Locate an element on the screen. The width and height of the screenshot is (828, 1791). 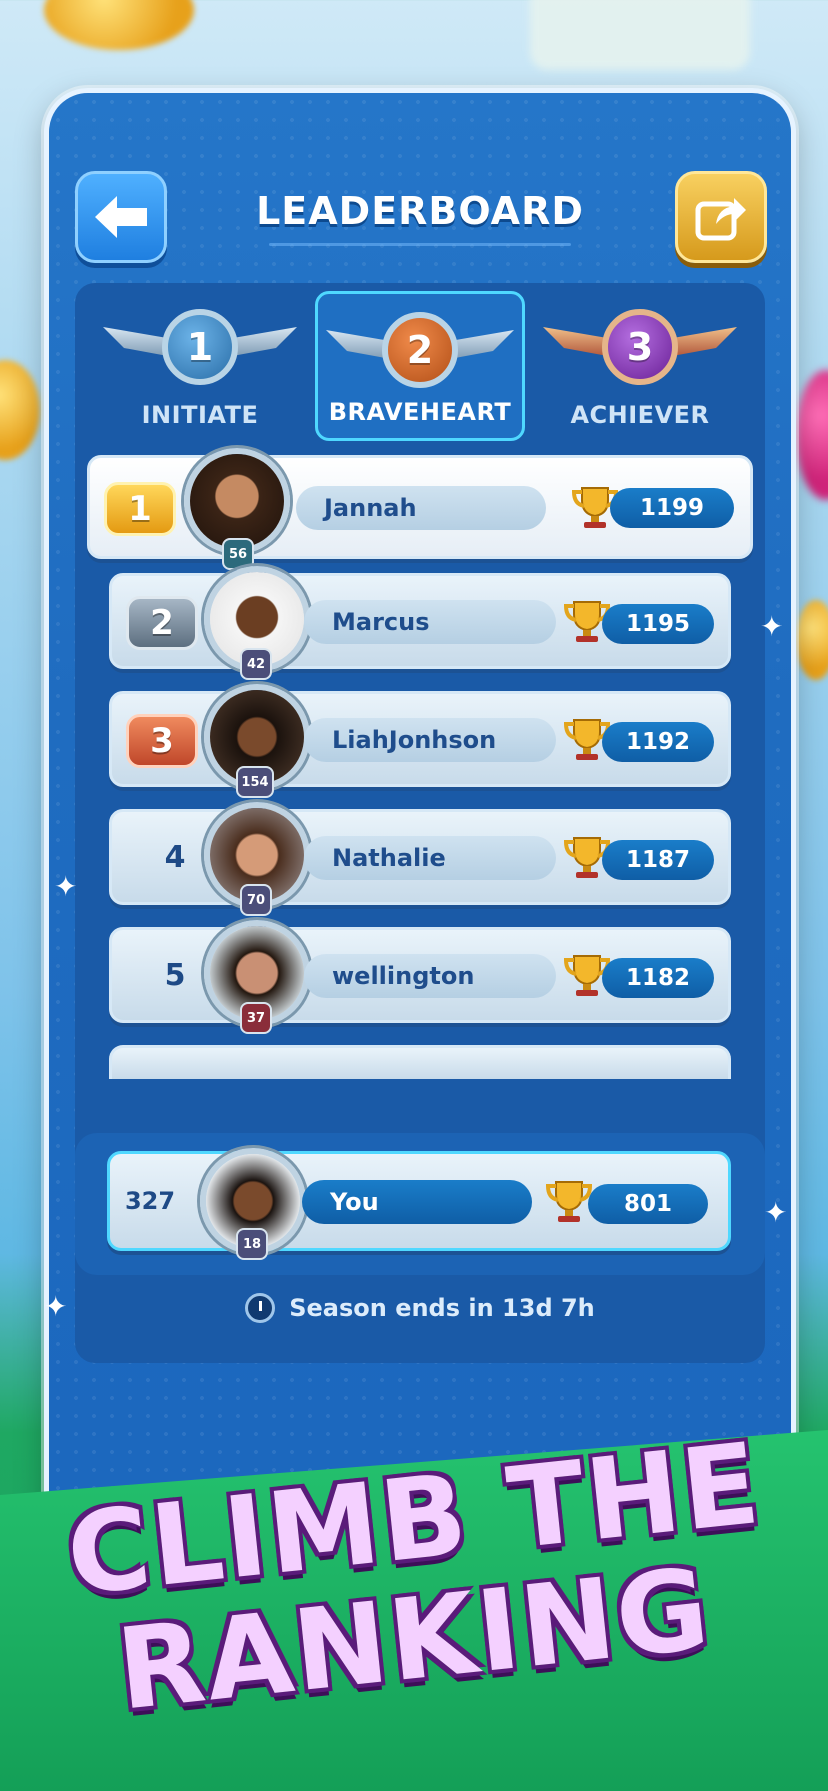
leaderboard-row: 2 42 Marcus 1195 is located at coordinates (420, 623).